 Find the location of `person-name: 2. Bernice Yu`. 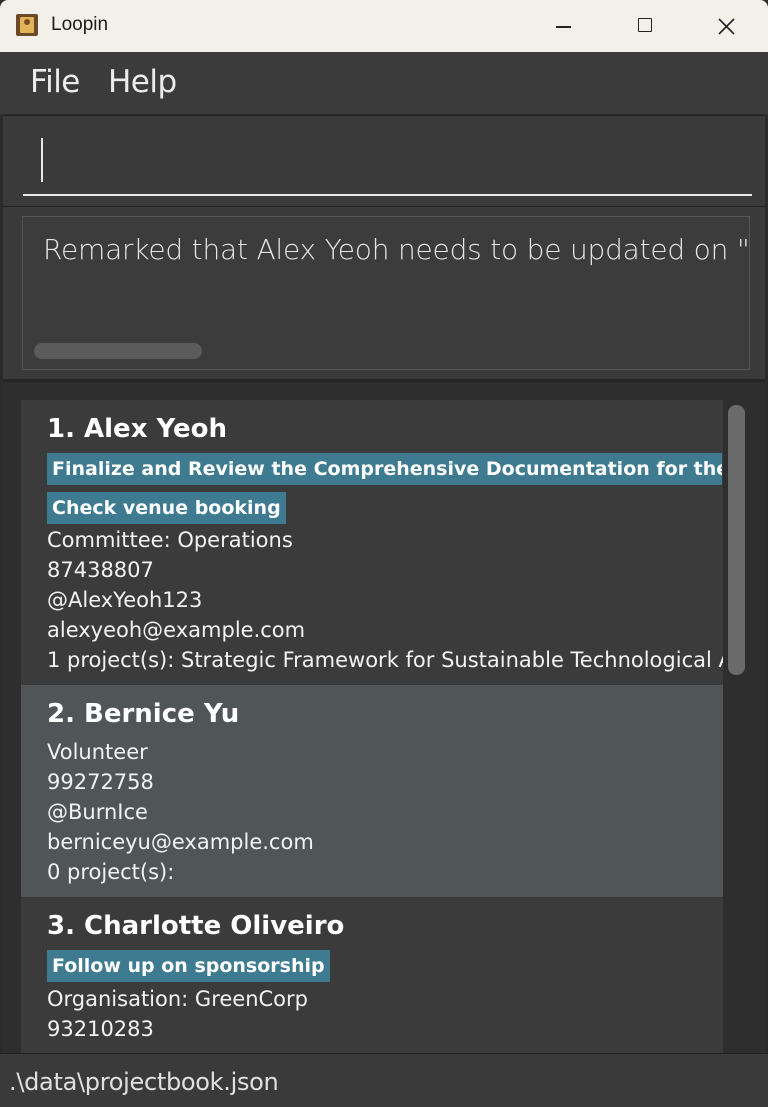

person-name: 2. Bernice Yu is located at coordinates (143, 714).